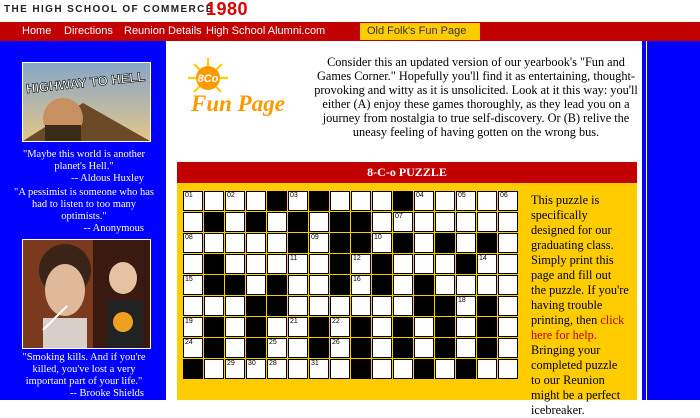  What do you see at coordinates (277, 348) in the screenshot?
I see `grid-cell: 25` at bounding box center [277, 348].